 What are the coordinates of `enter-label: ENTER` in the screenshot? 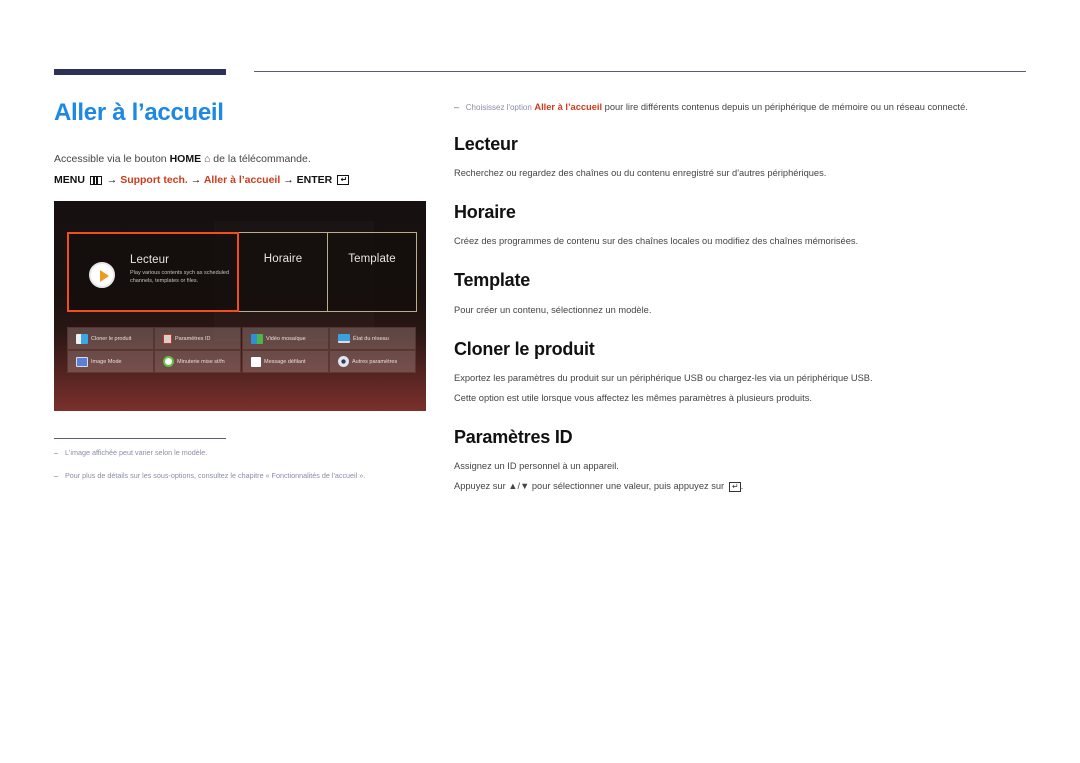 It's located at (314, 180).